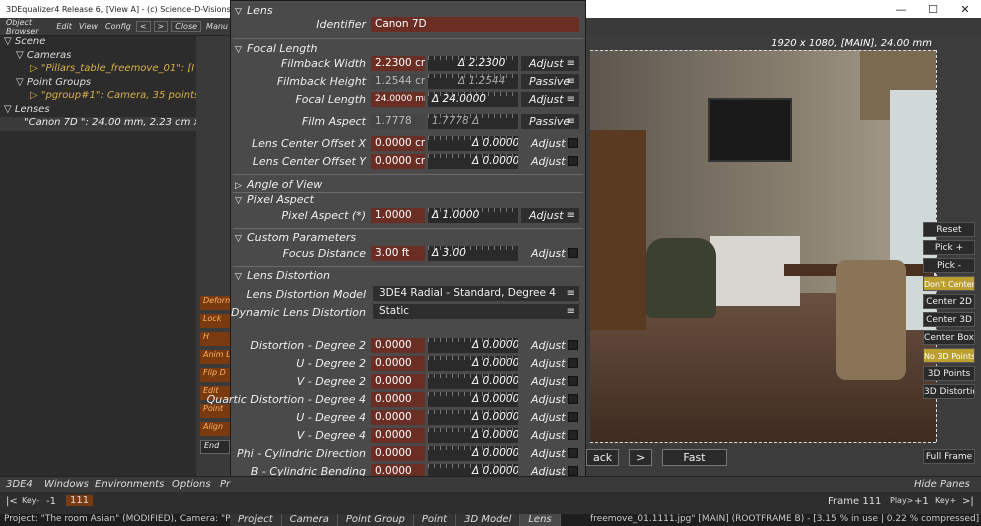  I want to click on play-button: Play>, so click(901, 500).